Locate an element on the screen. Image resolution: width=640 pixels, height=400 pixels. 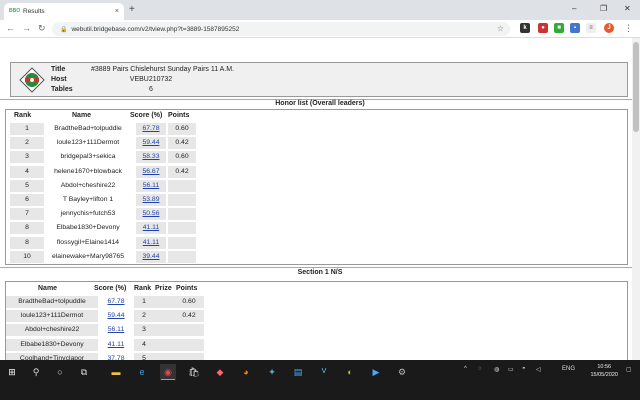
table-row: 10elainewake+Mary9876539.44 is located at coordinates (106, 257).